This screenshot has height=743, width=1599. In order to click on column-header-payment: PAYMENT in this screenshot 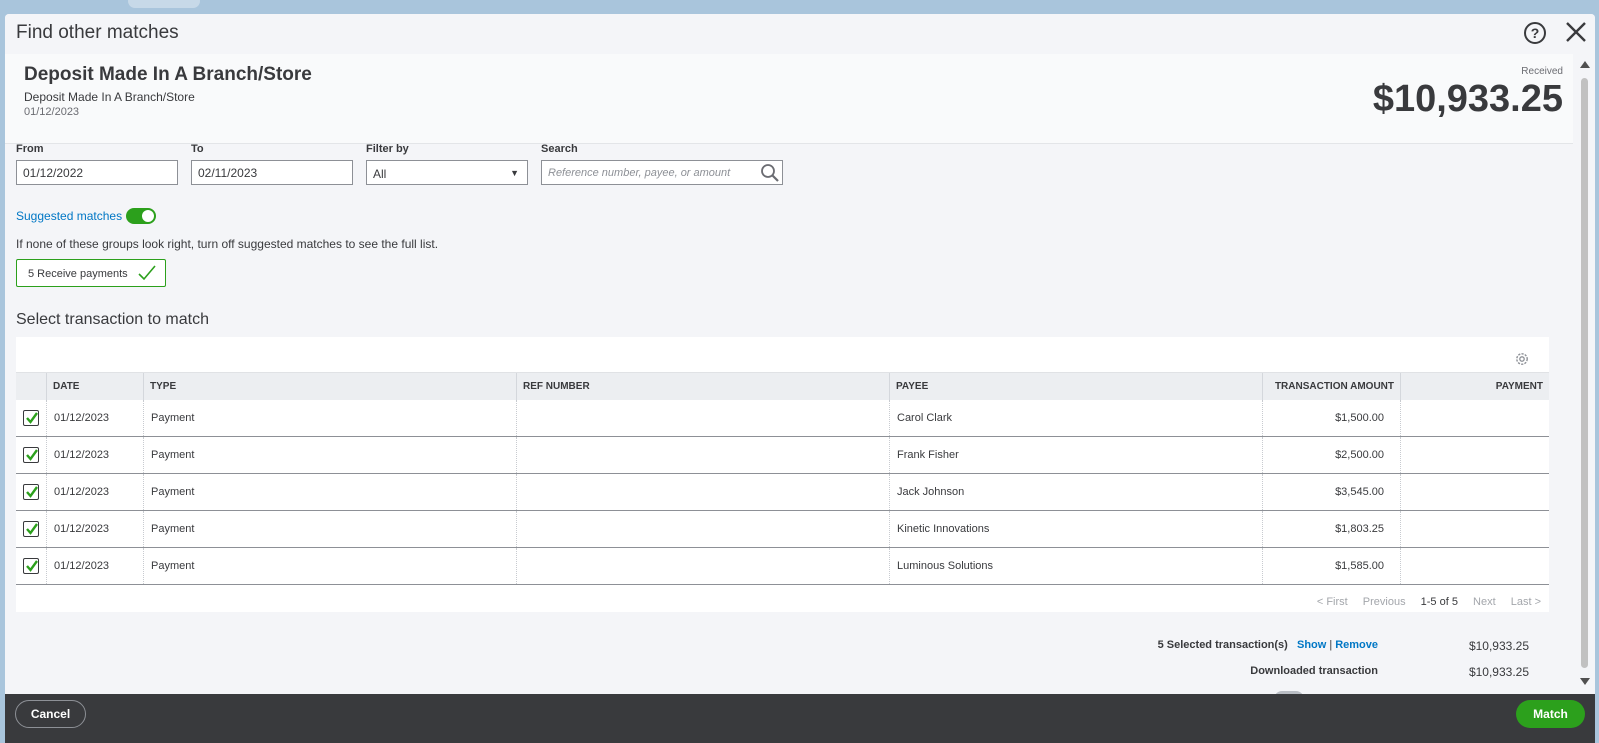, I will do `click(1474, 387)`.